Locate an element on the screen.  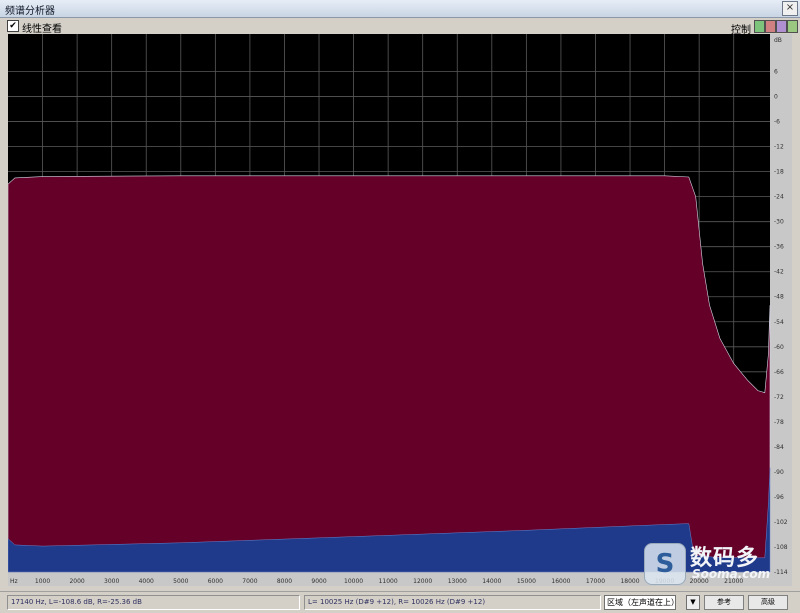
x-tick-label: 13000 is located at coordinates (457, 581).